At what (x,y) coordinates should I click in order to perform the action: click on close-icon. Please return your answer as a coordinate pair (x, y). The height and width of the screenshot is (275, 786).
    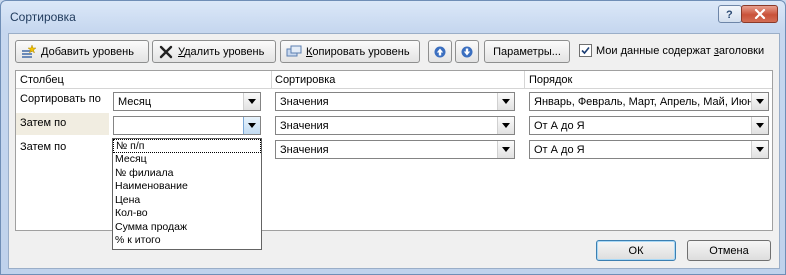
    Looking at the image, I should click on (759, 14).